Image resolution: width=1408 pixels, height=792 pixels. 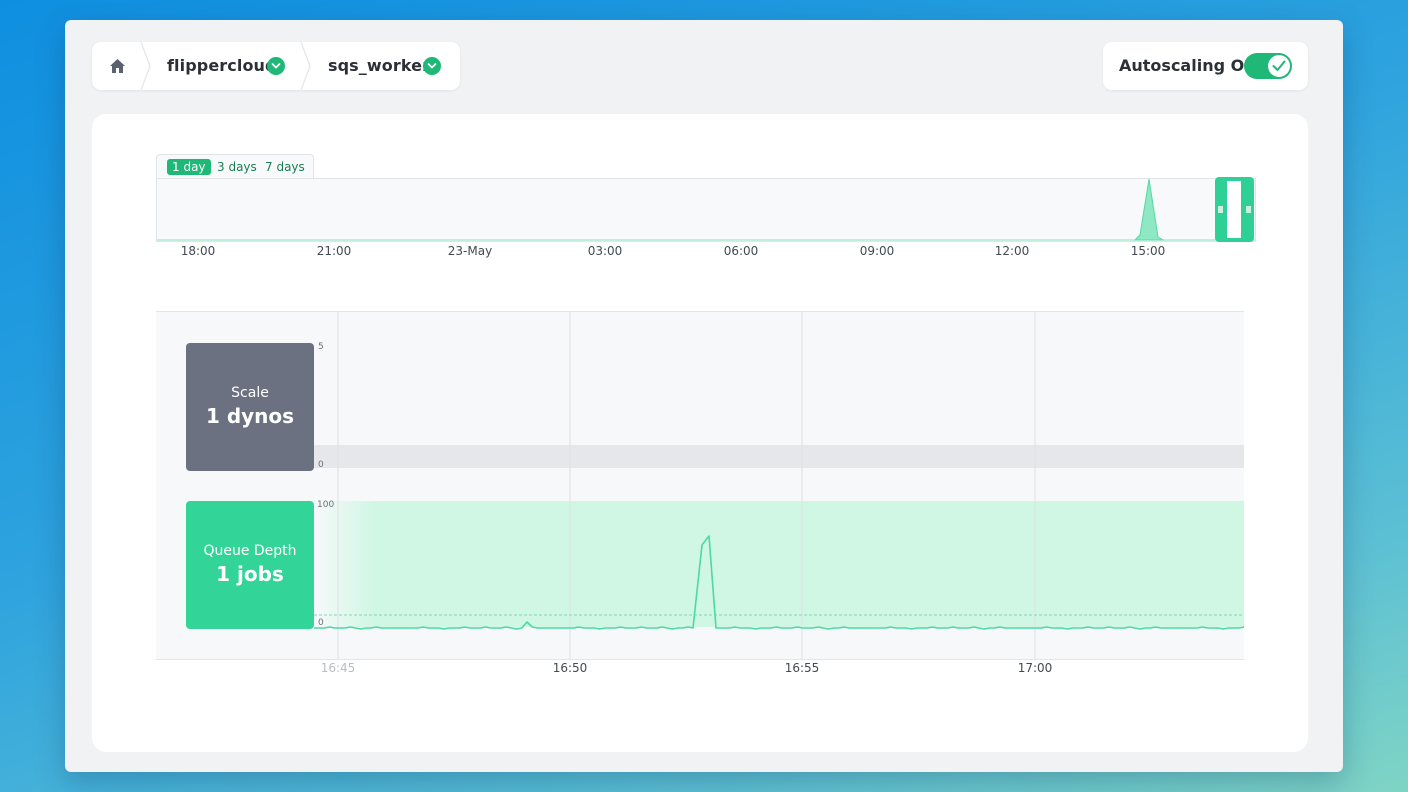 I want to click on breadcrumb: flippercloud sqs_worker, so click(x=276, y=66).